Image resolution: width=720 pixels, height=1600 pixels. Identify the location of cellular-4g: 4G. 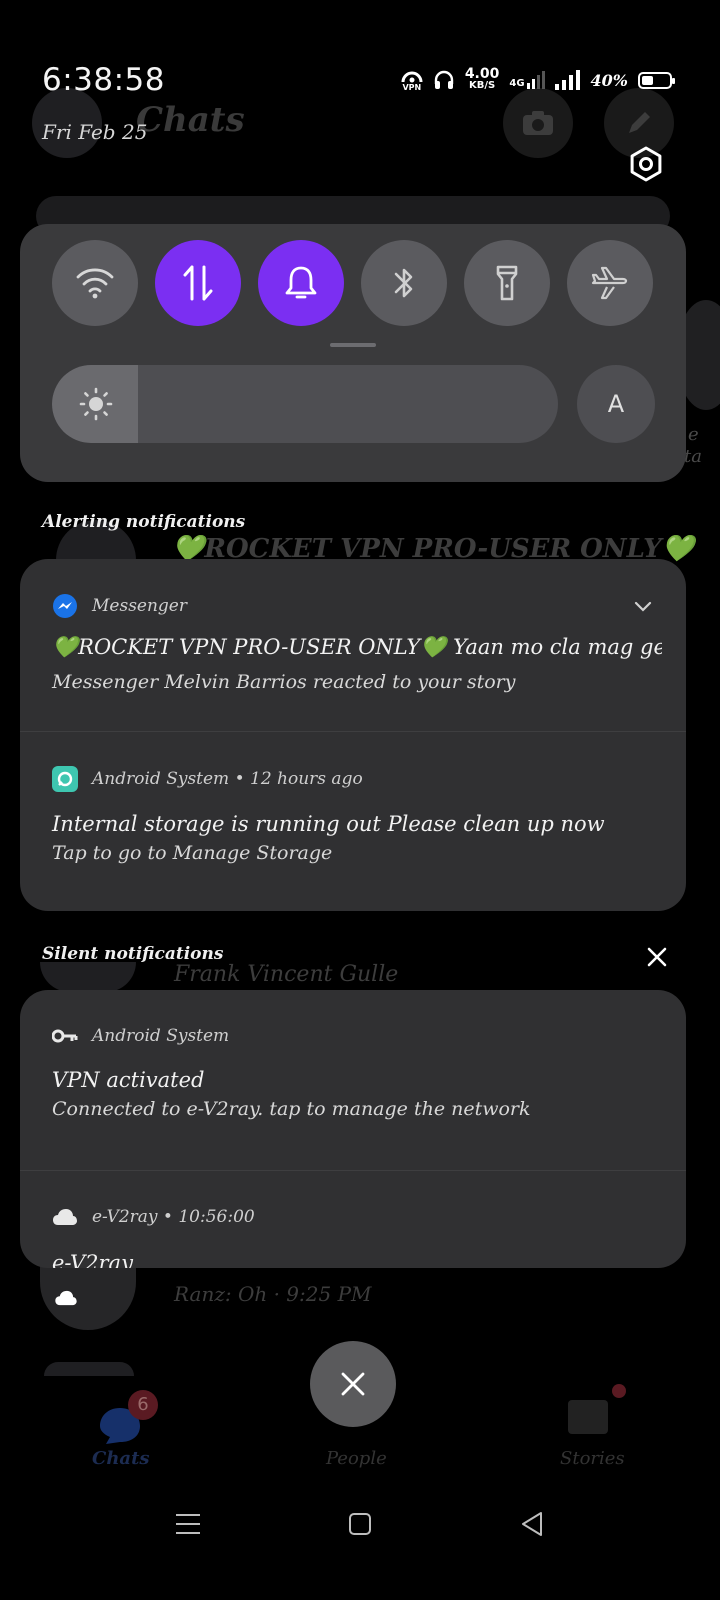
(527, 80).